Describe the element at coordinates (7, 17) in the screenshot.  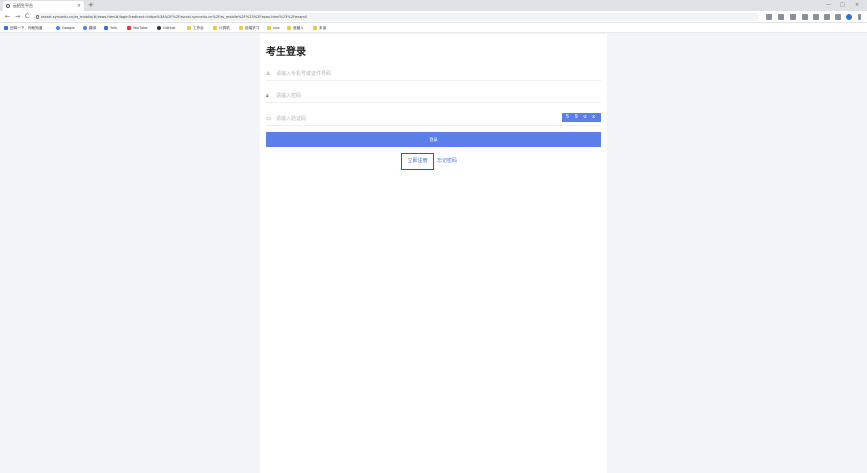
I see `back-button: ←` at that location.